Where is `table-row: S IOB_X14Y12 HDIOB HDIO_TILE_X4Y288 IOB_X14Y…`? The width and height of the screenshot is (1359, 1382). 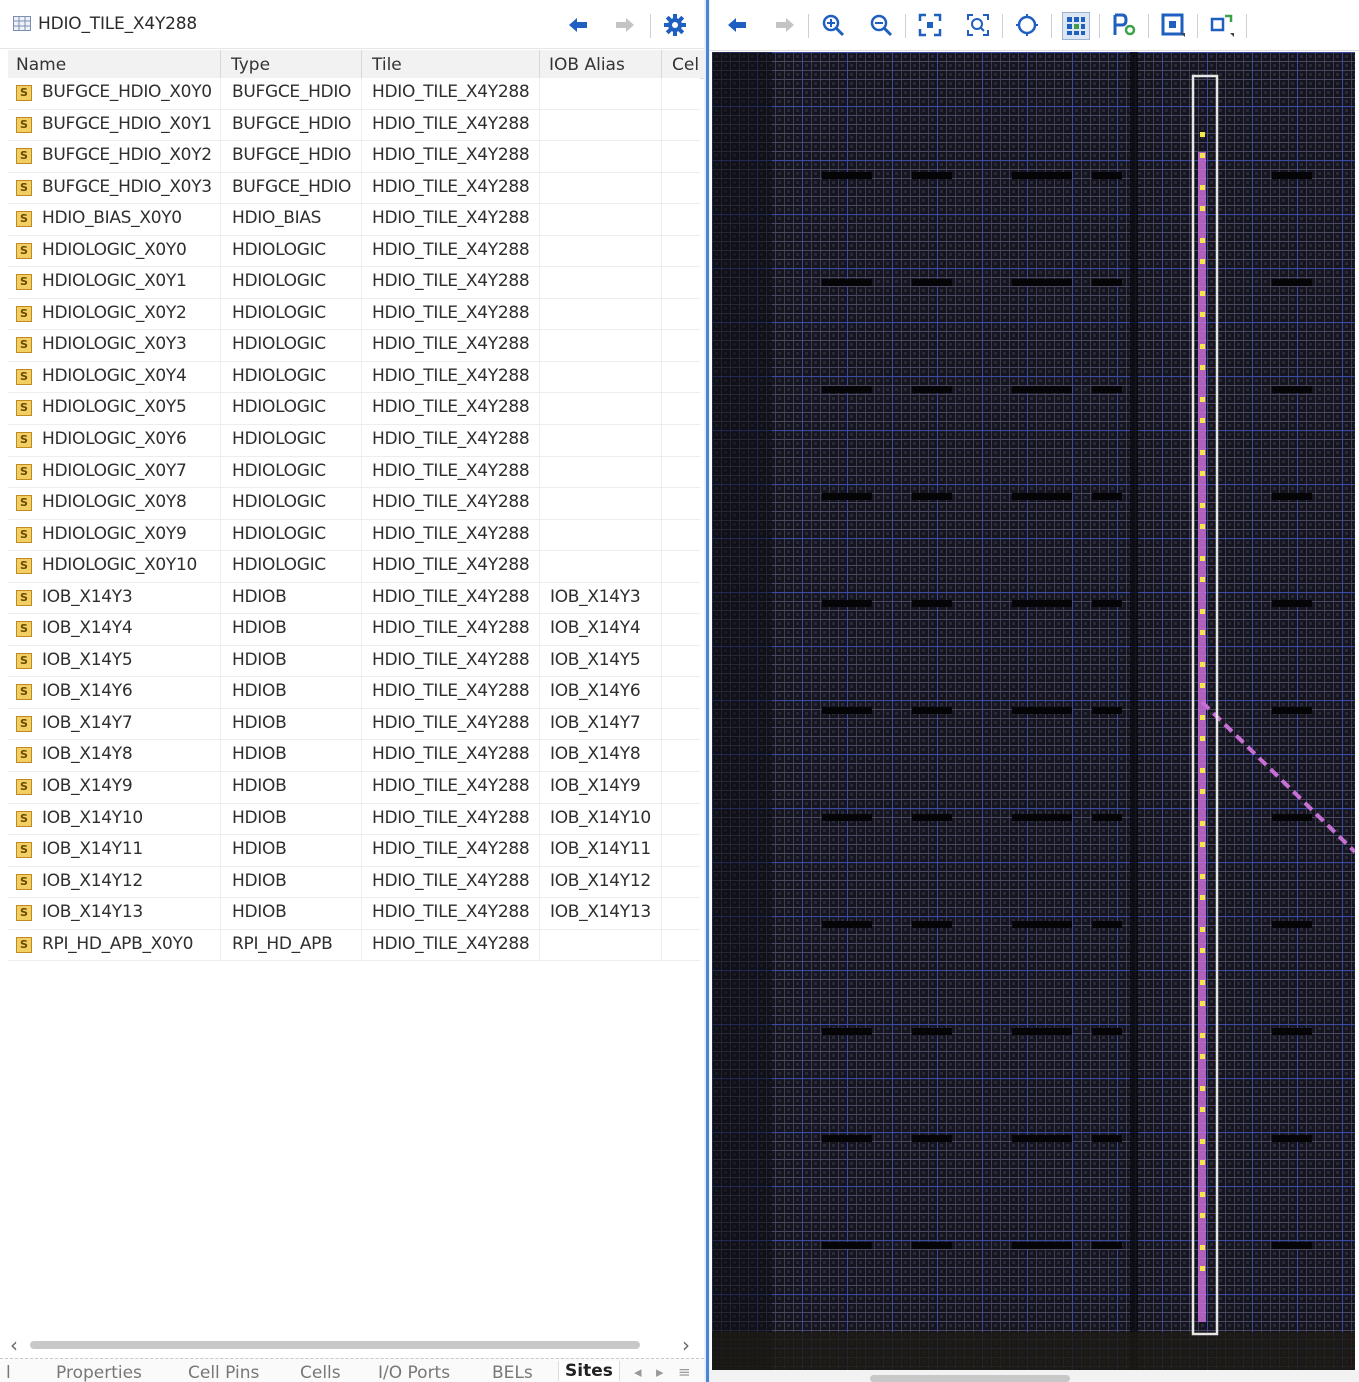
table-row: S IOB_X14Y12 HDIOB HDIO_TILE_X4Y288 IOB_X14Y… is located at coordinates (354, 882).